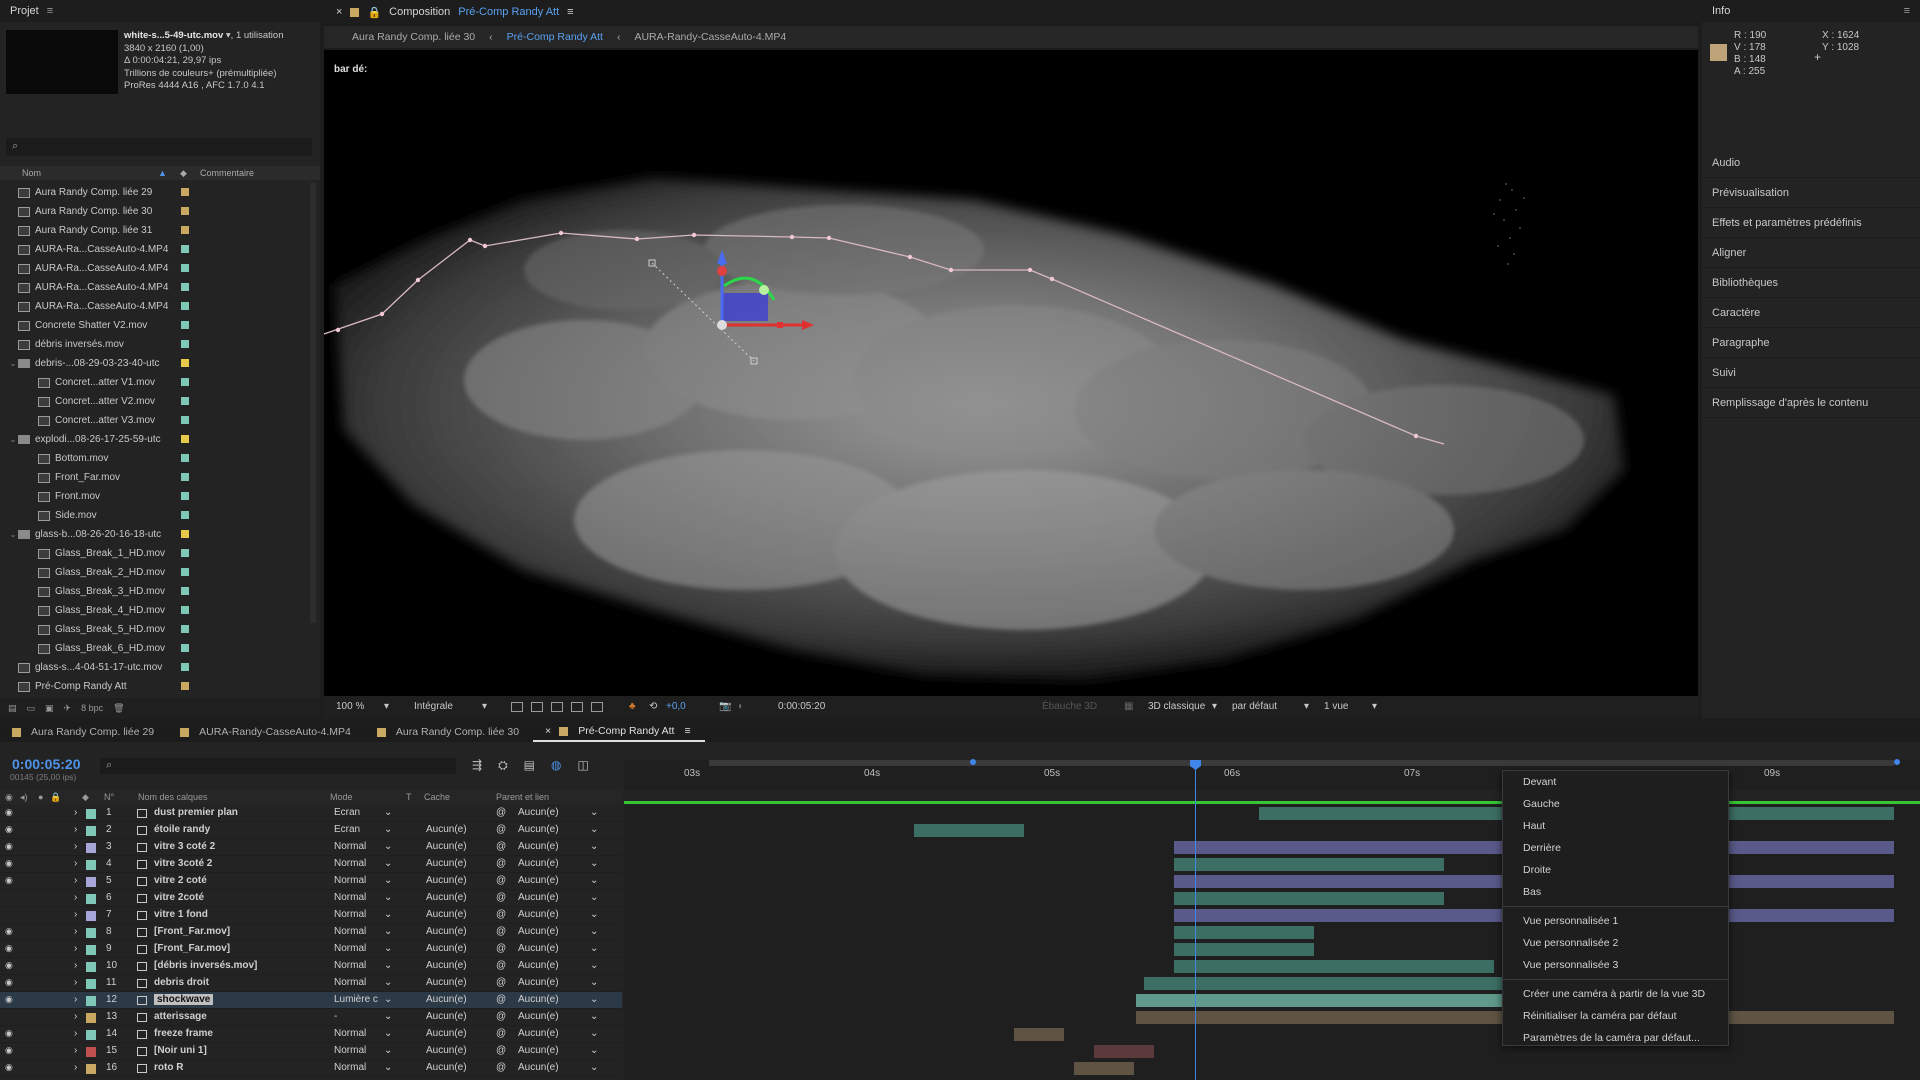 The height and width of the screenshot is (1080, 1920). What do you see at coordinates (155, 496) in the screenshot?
I see `project-item: Front.mov` at bounding box center [155, 496].